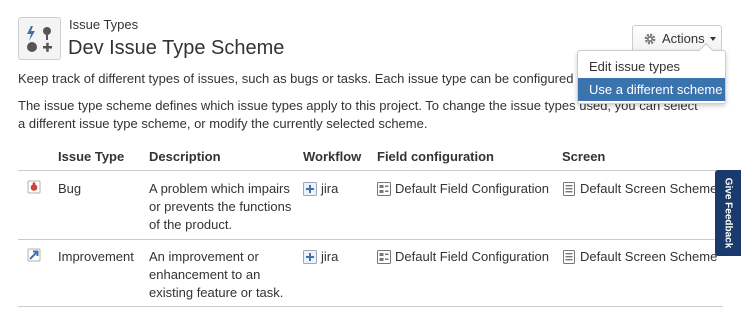 Image resolution: width=741 pixels, height=311 pixels. What do you see at coordinates (370, 170) in the screenshot?
I see `table-header-divider` at bounding box center [370, 170].